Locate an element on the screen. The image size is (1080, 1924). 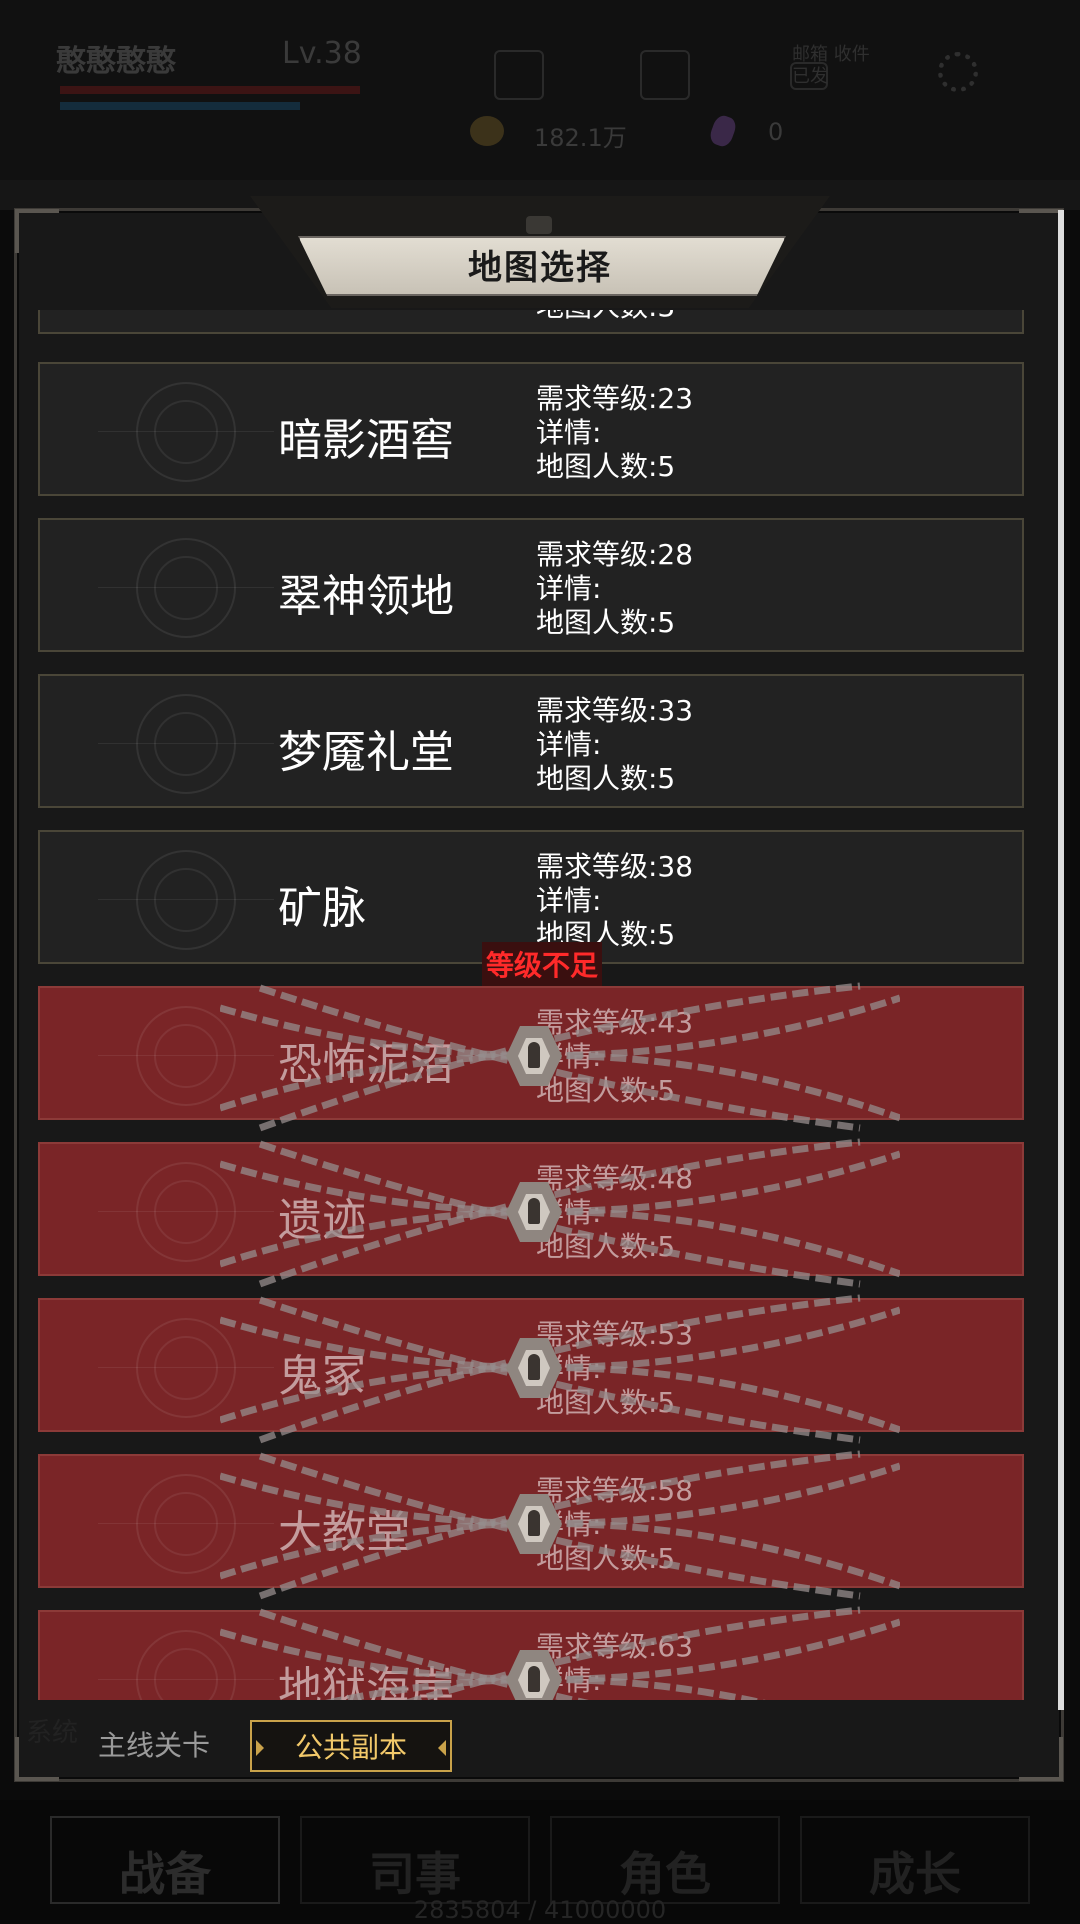
list-scrollbar is located at coordinates (1061, 960).